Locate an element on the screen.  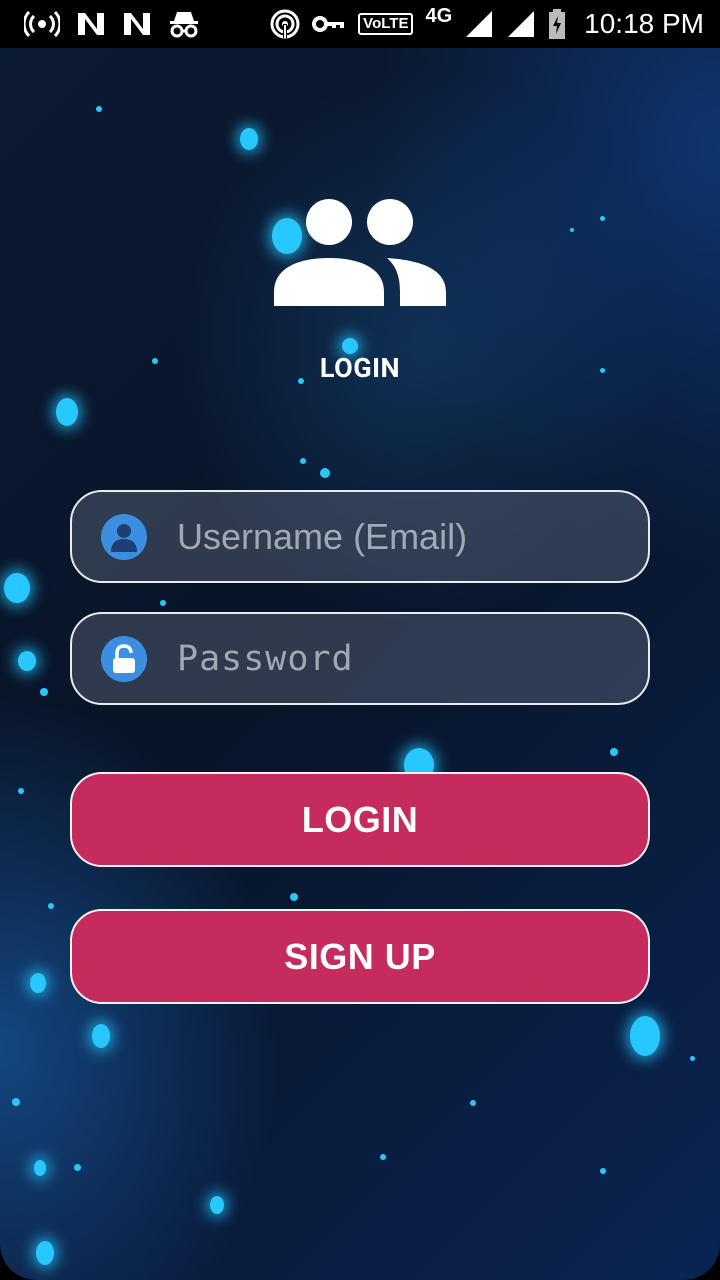
login-button: LOGIN is located at coordinates (360, 819).